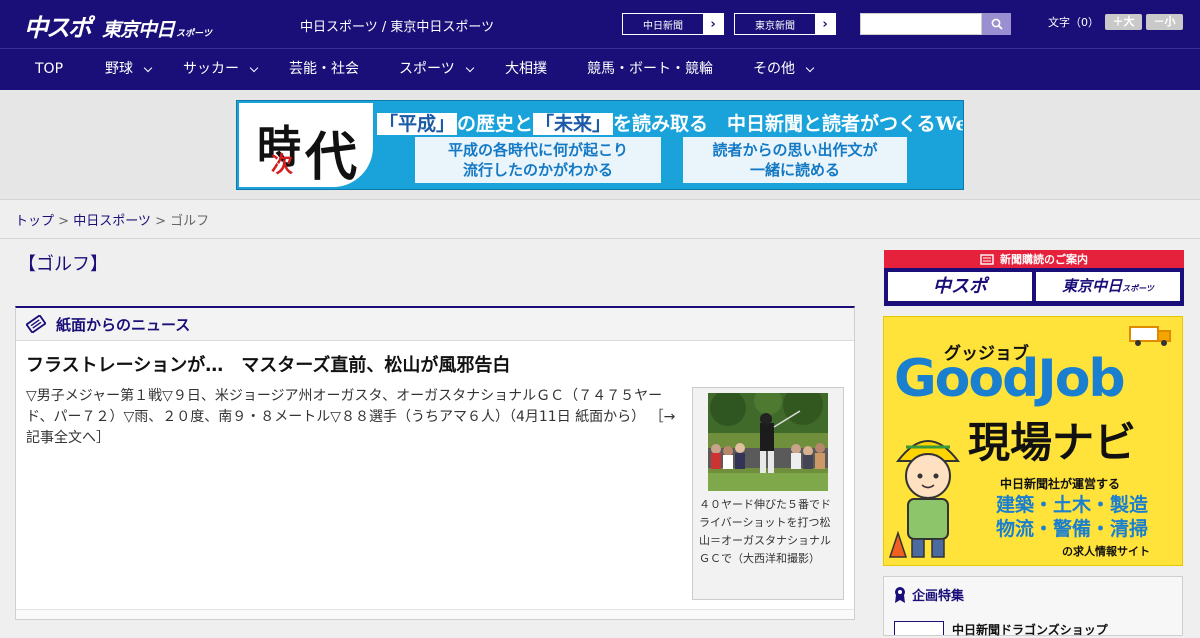  I want to click on banner-box-line: 一緒に読める, so click(794, 170).